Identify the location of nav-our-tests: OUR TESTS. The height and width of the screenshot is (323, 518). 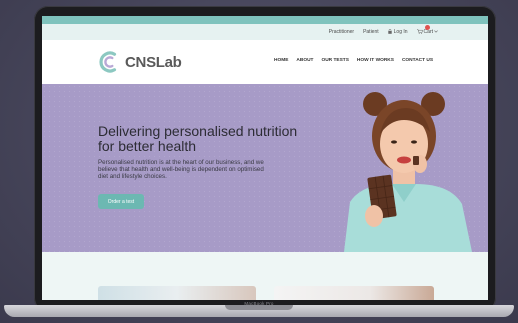
(334, 60).